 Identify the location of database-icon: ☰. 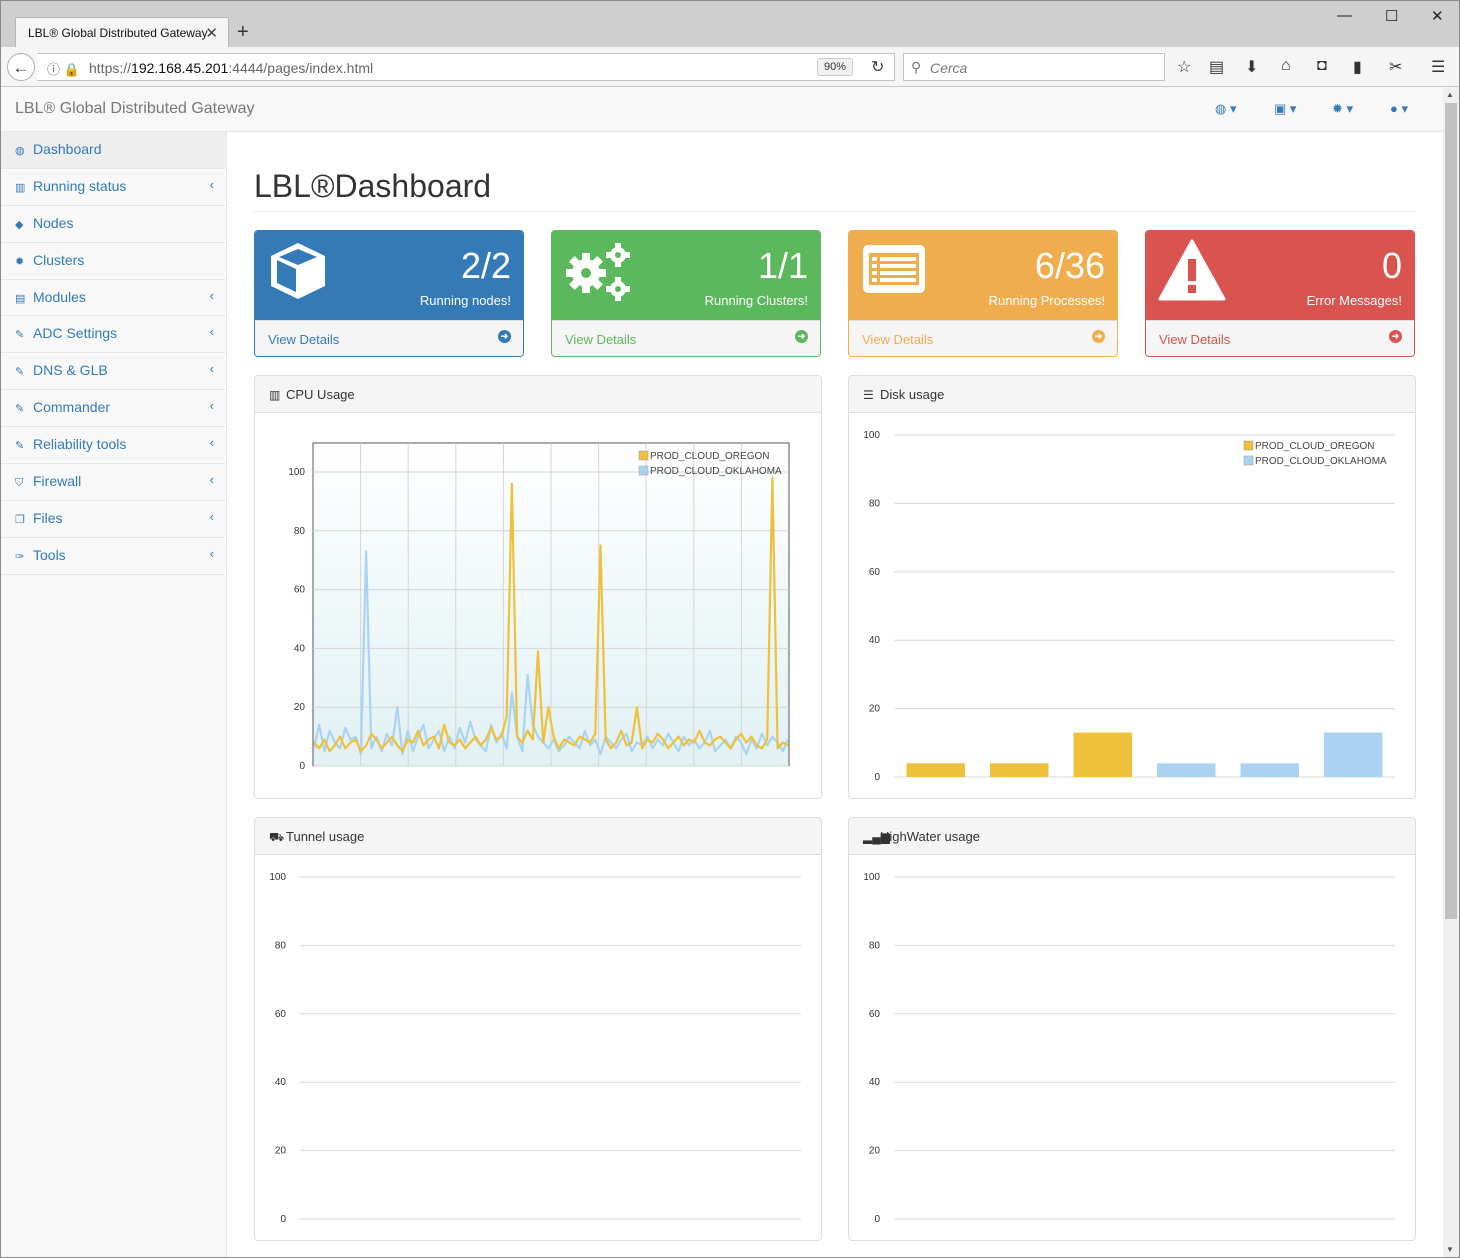
(868, 395).